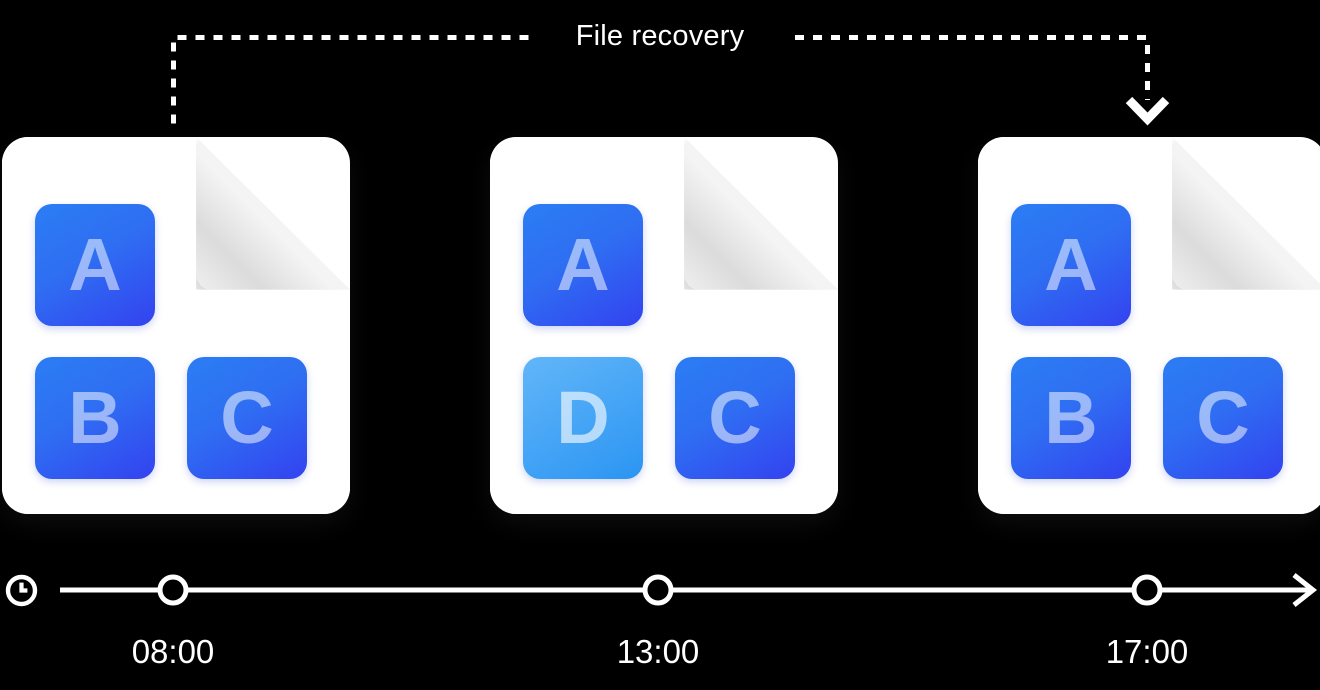 The width and height of the screenshot is (1320, 690). Describe the element at coordinates (1147, 111) in the screenshot. I see `connector-arrowhead-icon` at that location.